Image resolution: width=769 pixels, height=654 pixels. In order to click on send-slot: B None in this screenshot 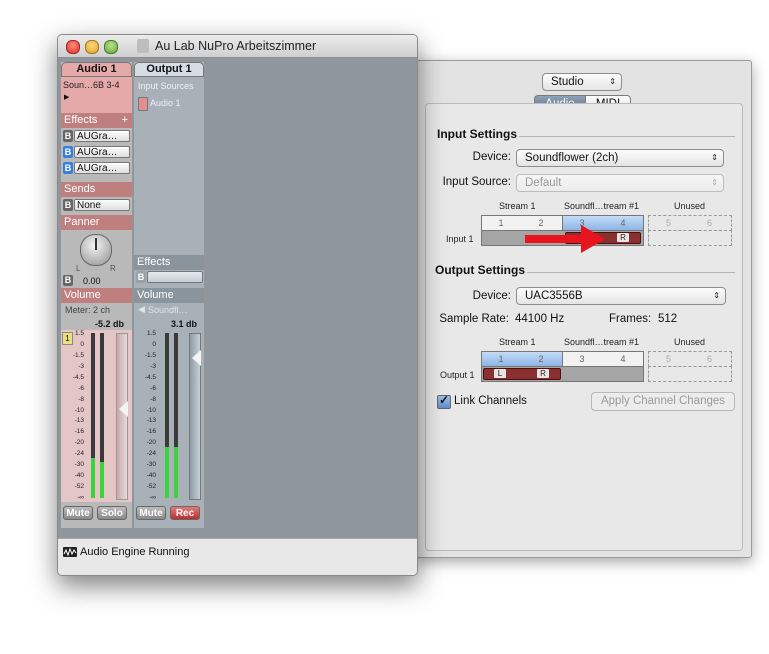, I will do `click(97, 205)`.